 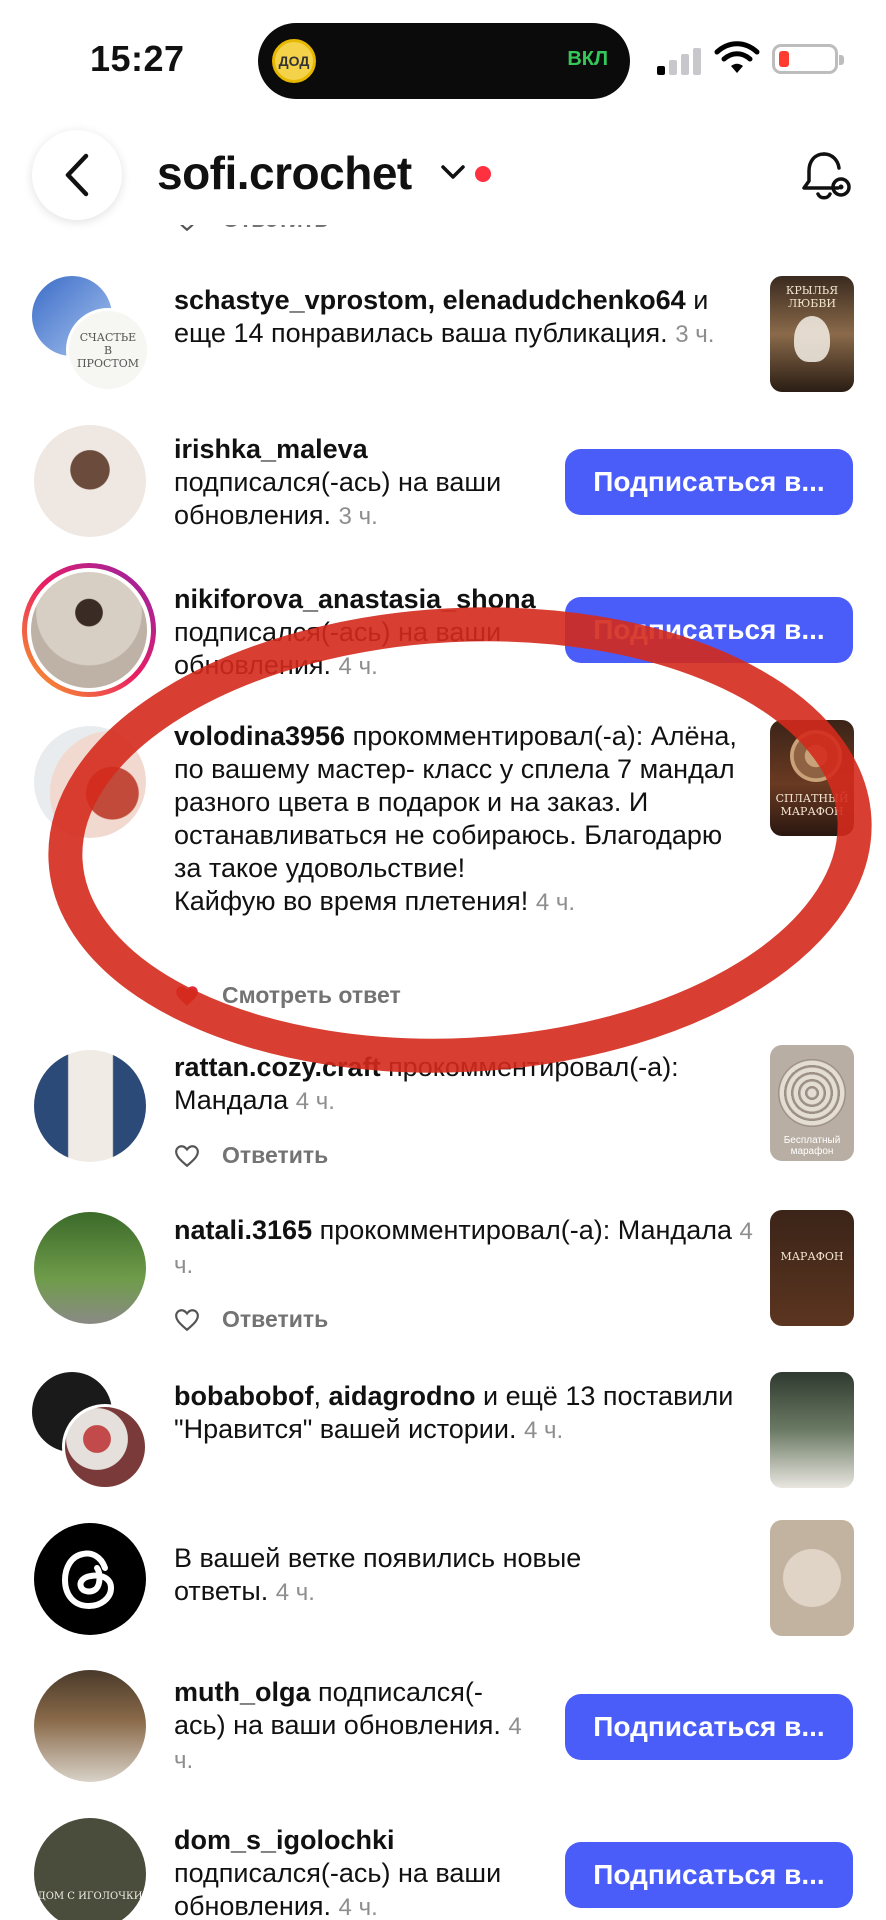 What do you see at coordinates (812, 1430) in the screenshot?
I see `story-thumbnail` at bounding box center [812, 1430].